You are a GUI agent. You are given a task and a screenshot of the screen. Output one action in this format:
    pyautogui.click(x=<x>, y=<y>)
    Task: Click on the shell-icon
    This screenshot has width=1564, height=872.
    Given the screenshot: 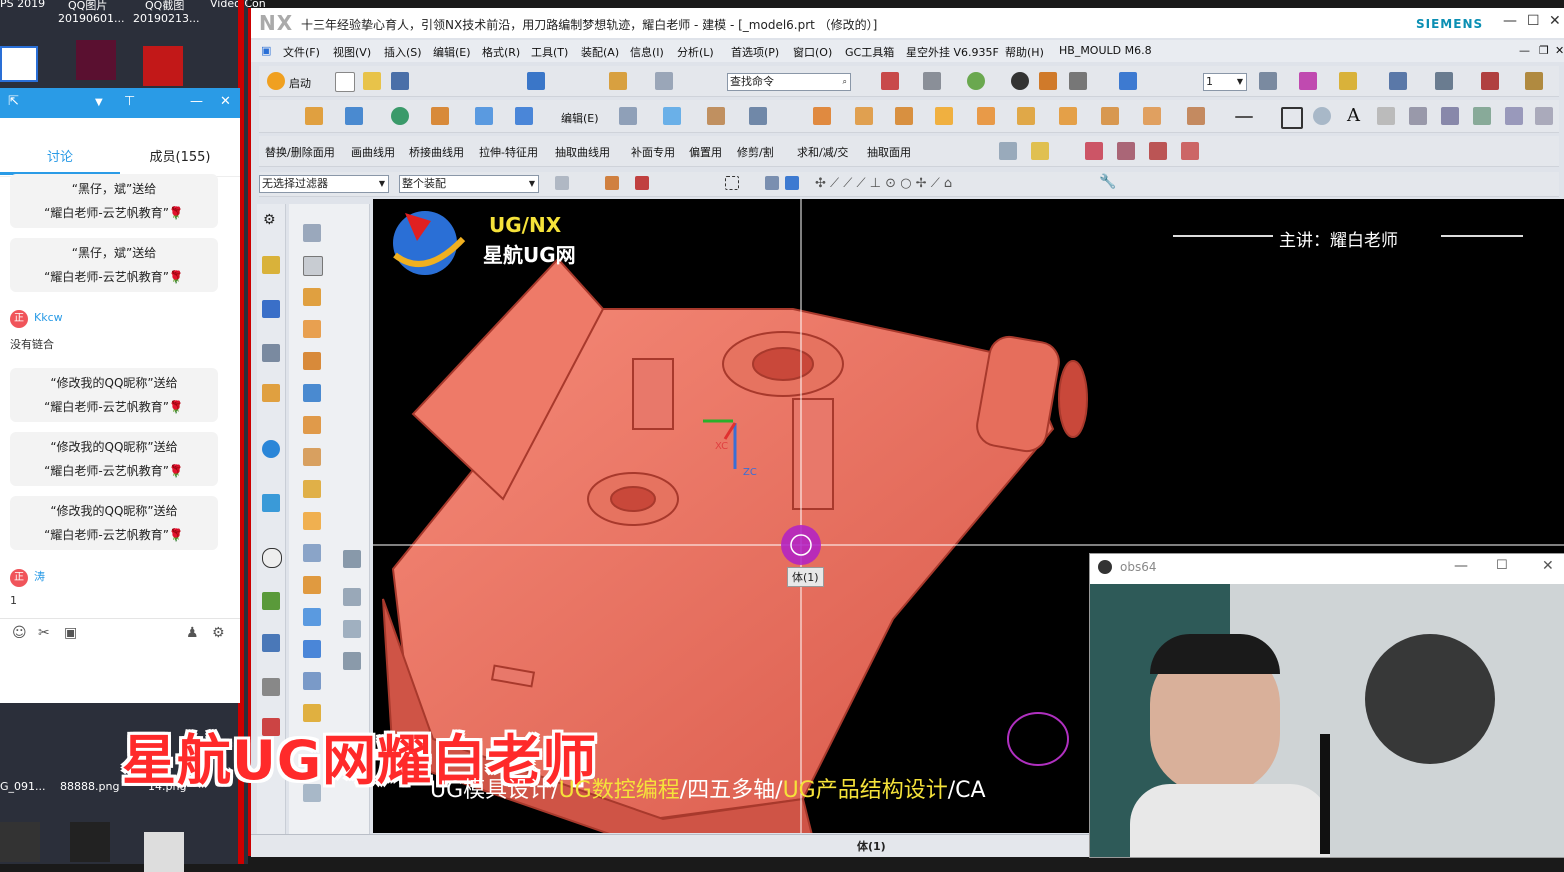 What is the action you would take?
    pyautogui.click(x=524, y=116)
    